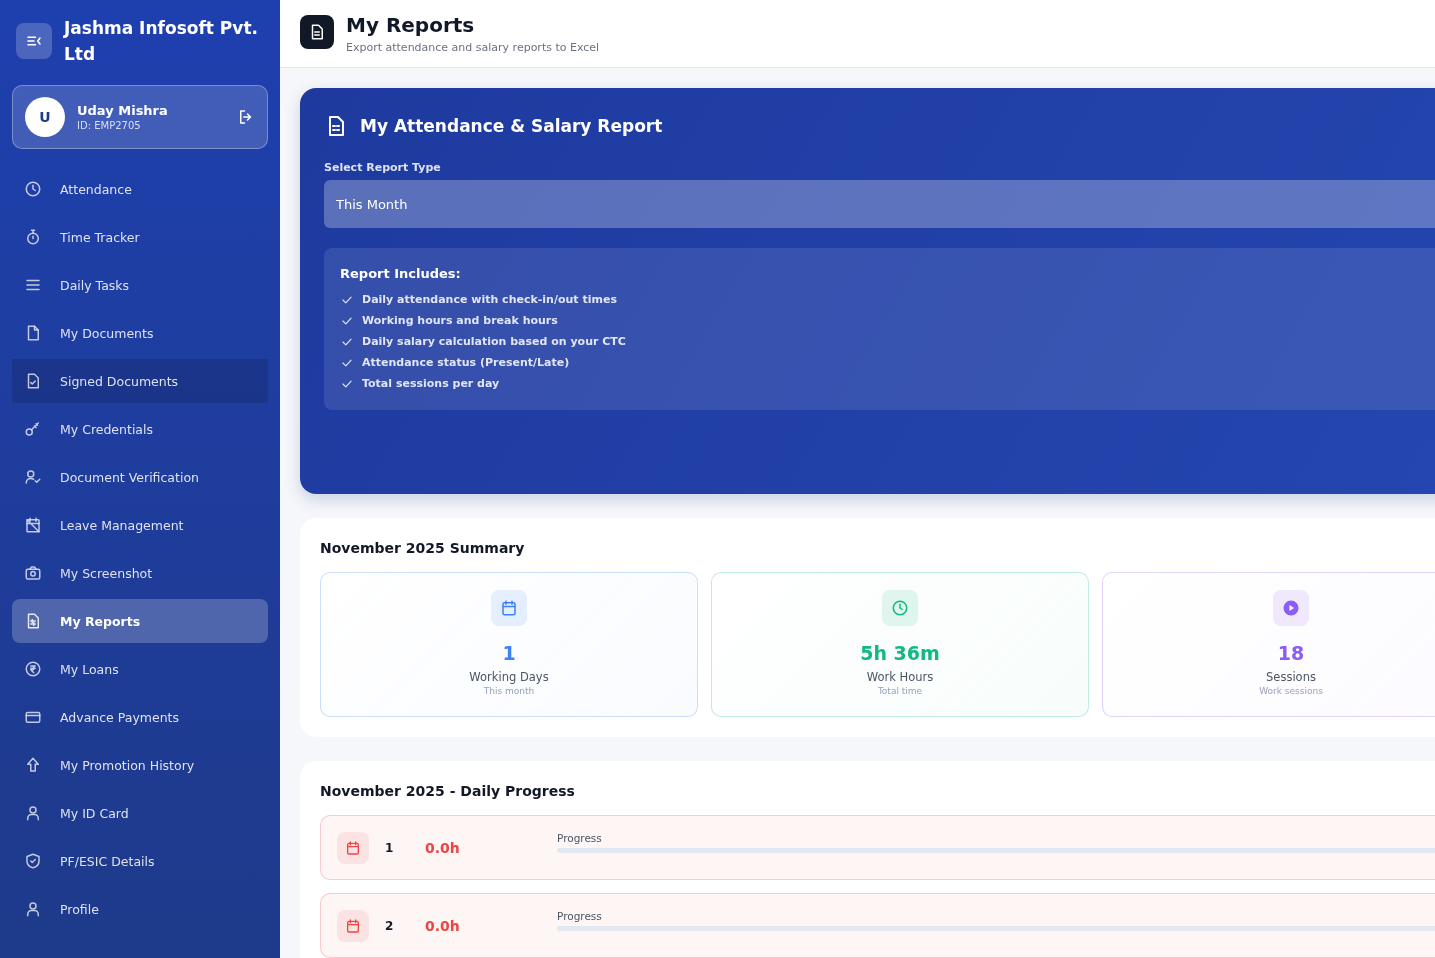  What do you see at coordinates (33, 669) in the screenshot?
I see `rupee-coin-icon` at bounding box center [33, 669].